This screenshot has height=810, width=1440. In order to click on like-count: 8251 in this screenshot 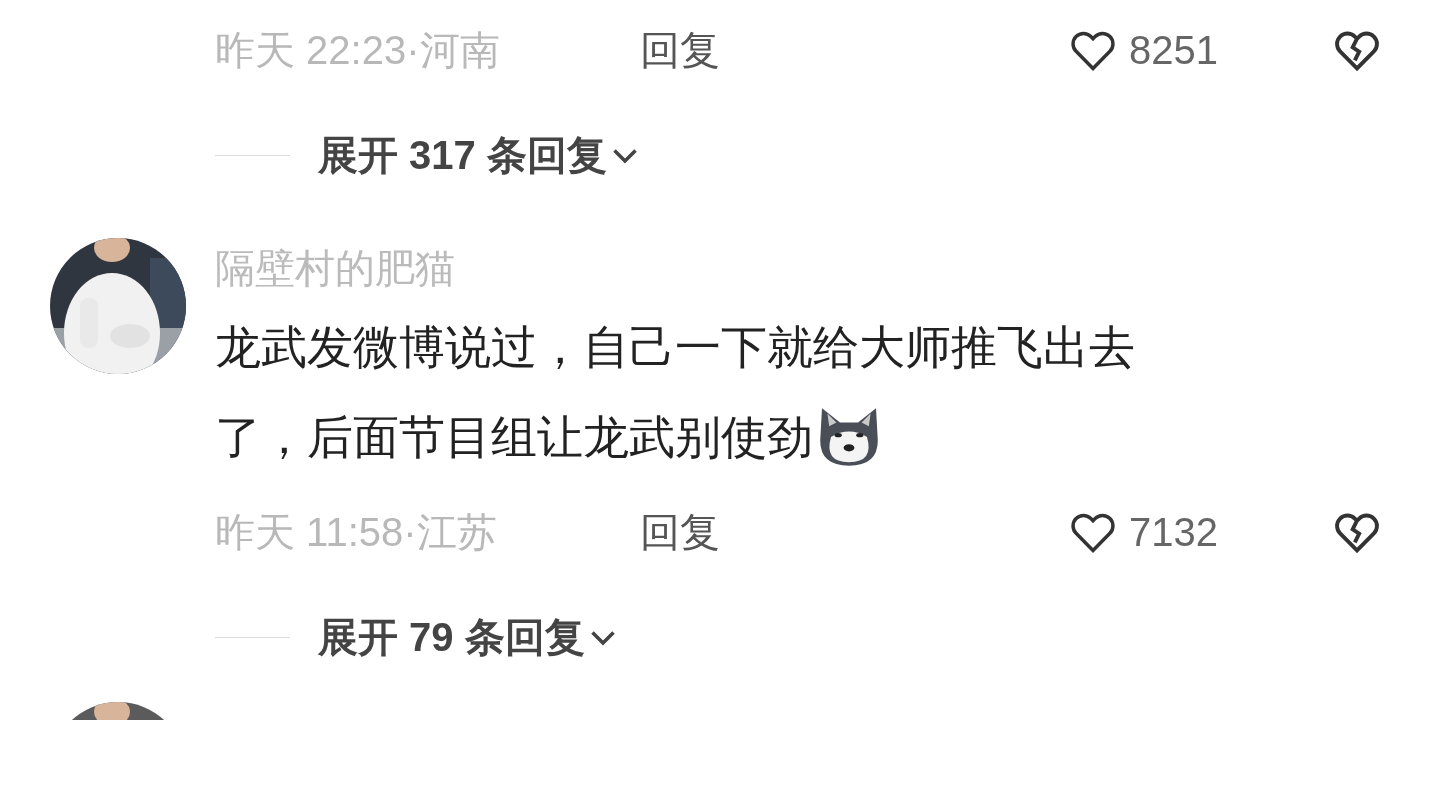, I will do `click(1174, 50)`.